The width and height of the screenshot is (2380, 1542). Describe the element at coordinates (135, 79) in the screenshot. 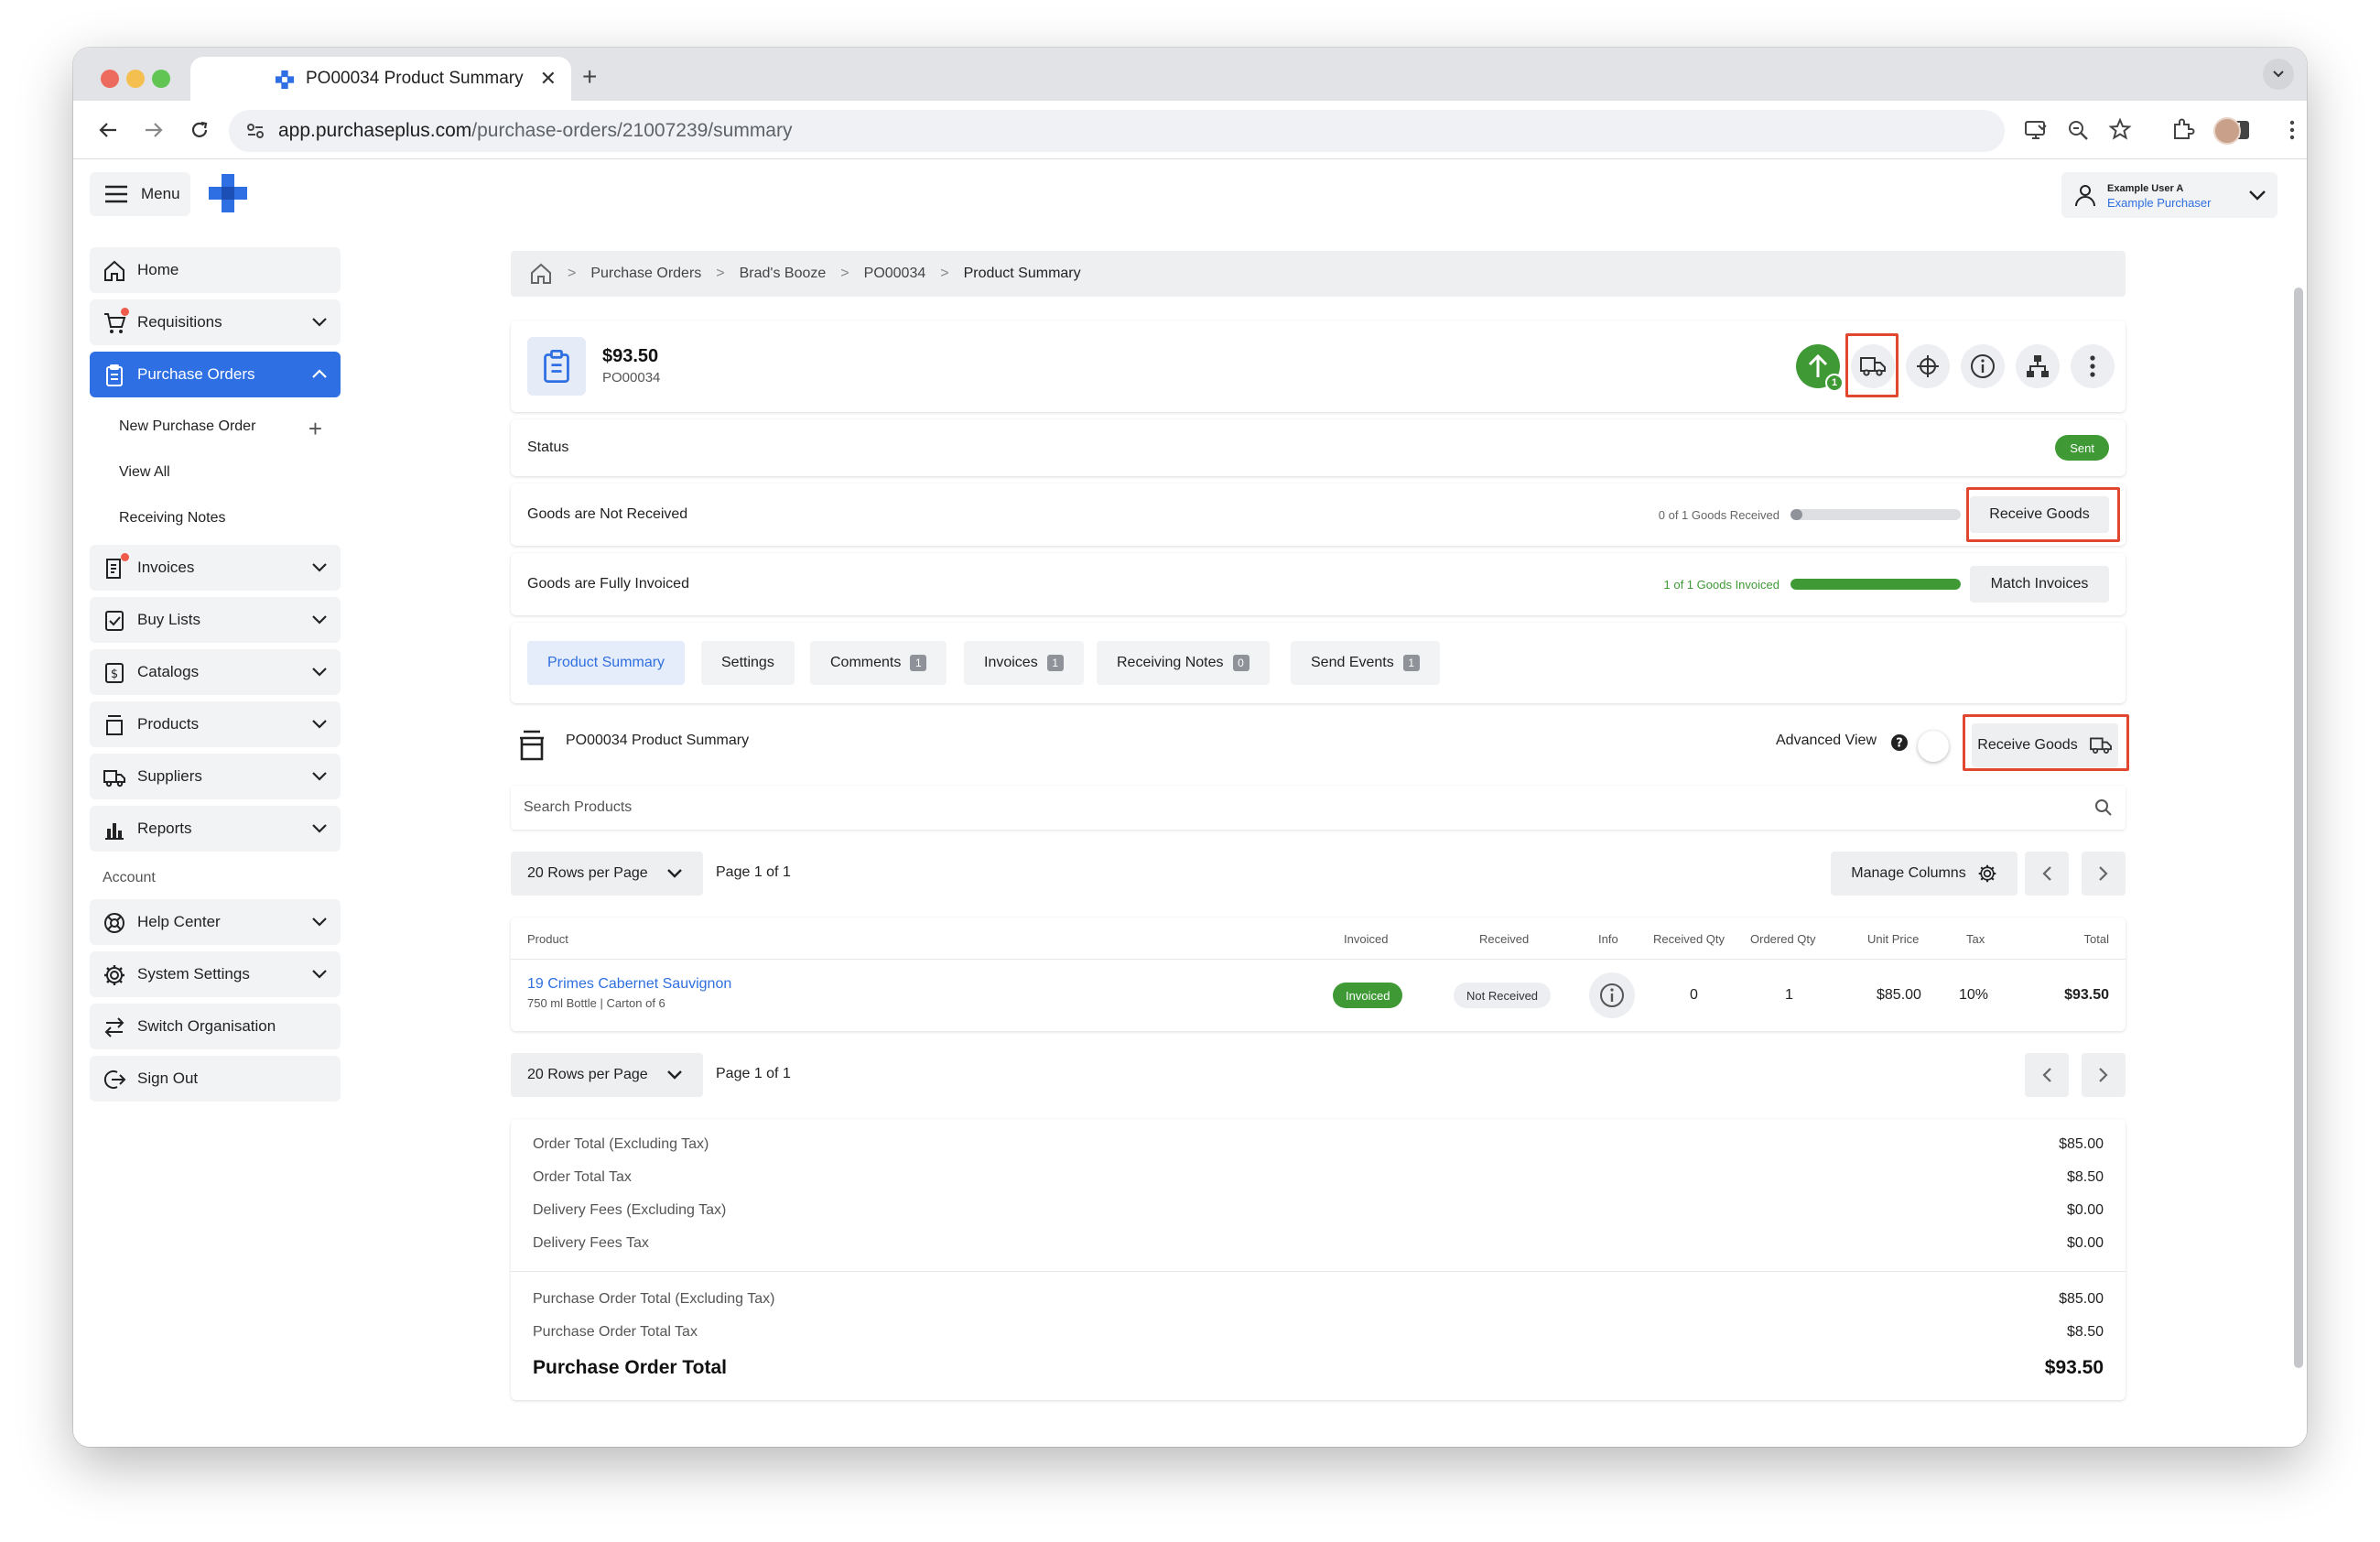

I see `minimize-window-button` at that location.